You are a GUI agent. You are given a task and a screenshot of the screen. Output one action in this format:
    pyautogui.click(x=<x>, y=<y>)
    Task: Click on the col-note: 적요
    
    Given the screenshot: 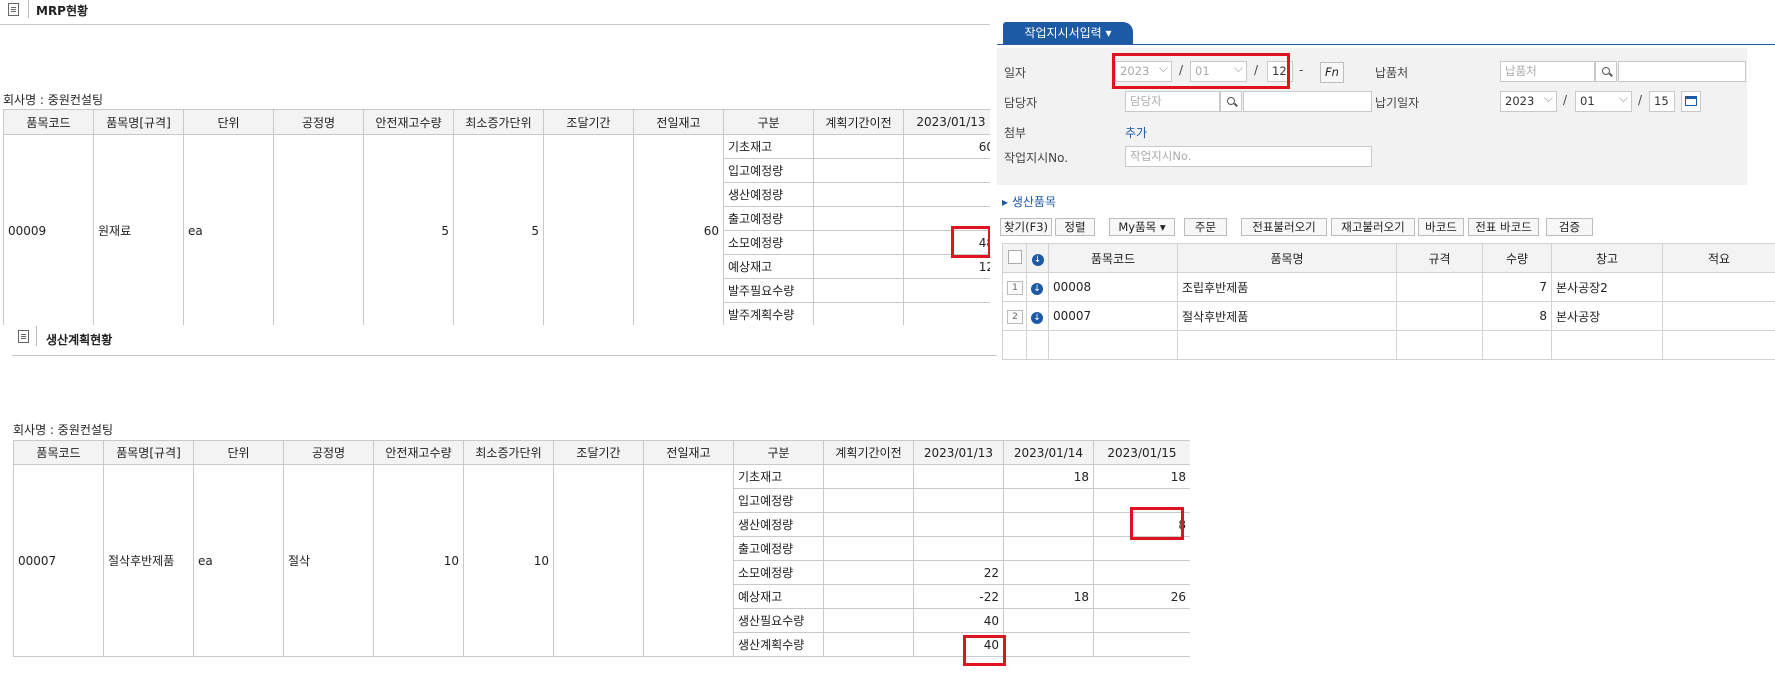 What is the action you would take?
    pyautogui.click(x=1718, y=258)
    